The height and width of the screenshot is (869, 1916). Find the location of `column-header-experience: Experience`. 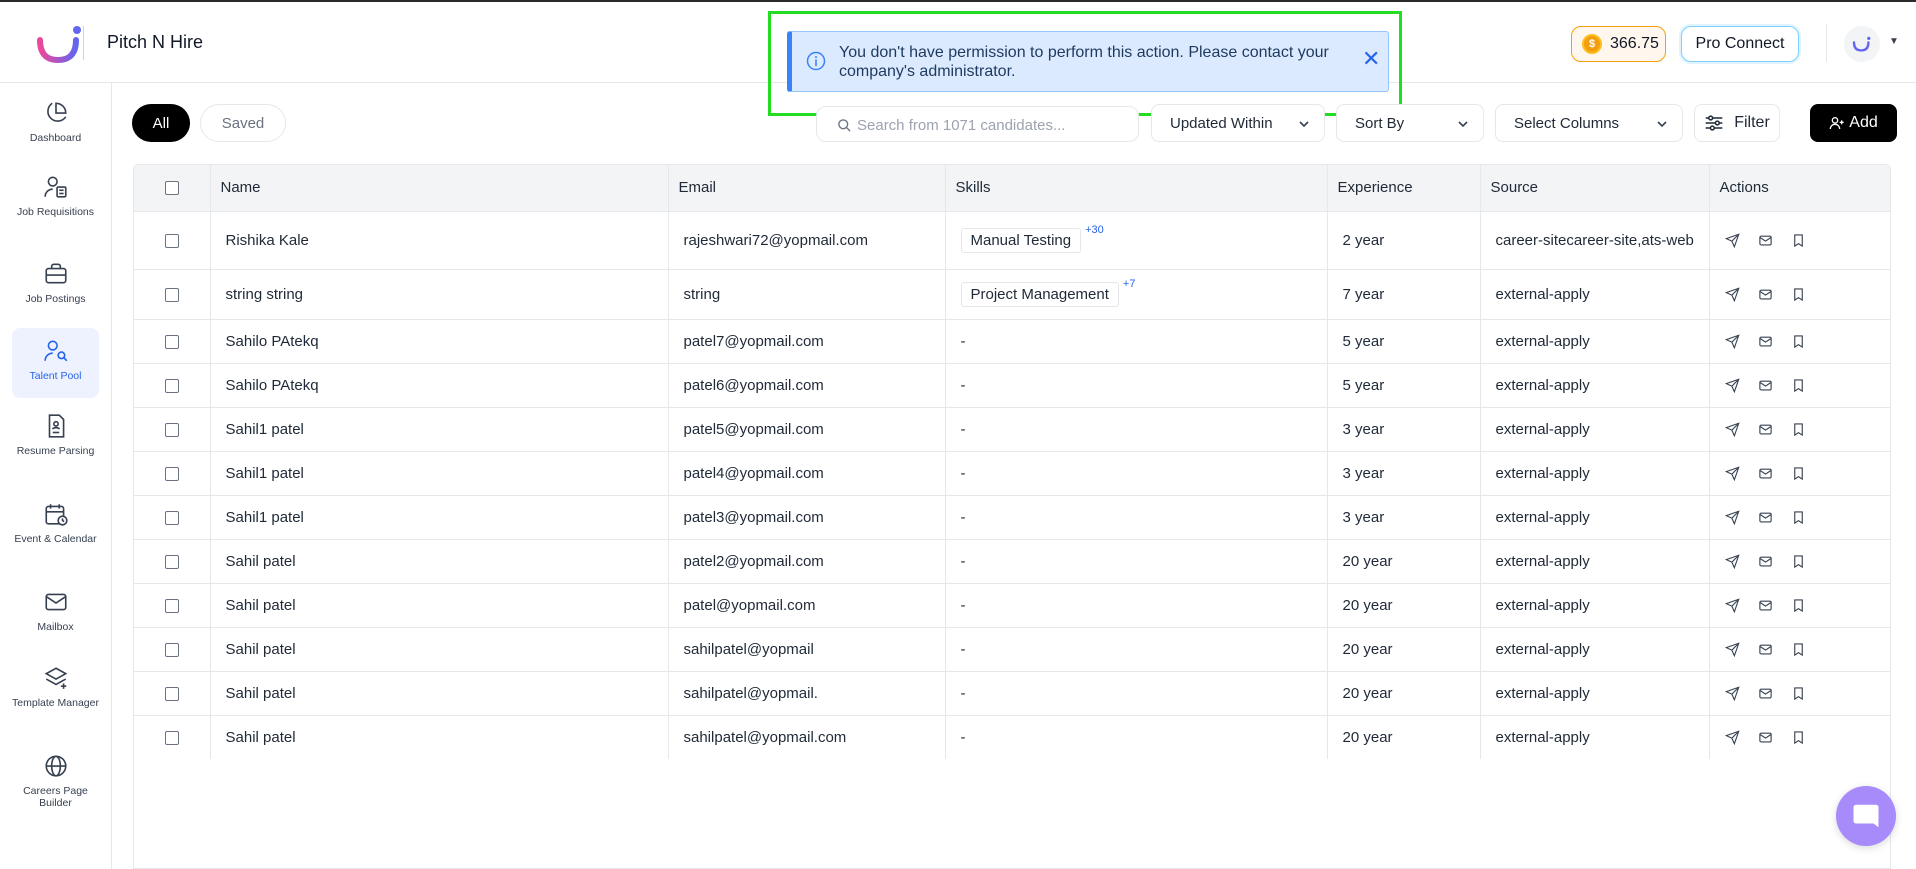

column-header-experience: Experience is located at coordinates (1404, 188).